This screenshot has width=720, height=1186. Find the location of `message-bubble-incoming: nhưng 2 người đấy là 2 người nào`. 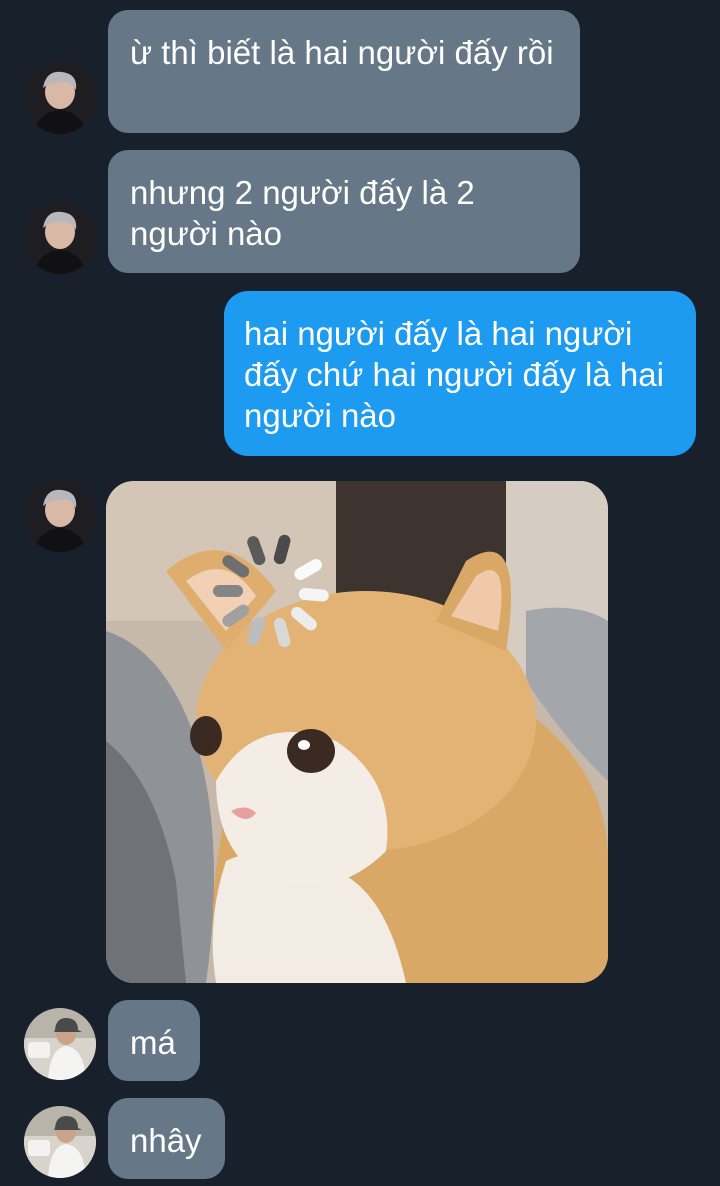

message-bubble-incoming: nhưng 2 người đấy là 2 người nào is located at coordinates (344, 211).